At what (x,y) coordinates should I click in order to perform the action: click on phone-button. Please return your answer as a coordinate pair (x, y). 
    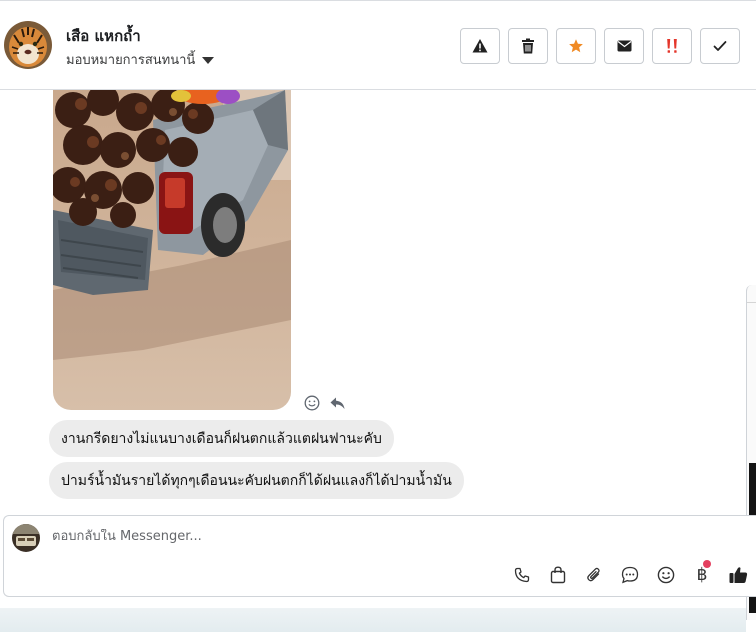
    Looking at the image, I should click on (522, 575).